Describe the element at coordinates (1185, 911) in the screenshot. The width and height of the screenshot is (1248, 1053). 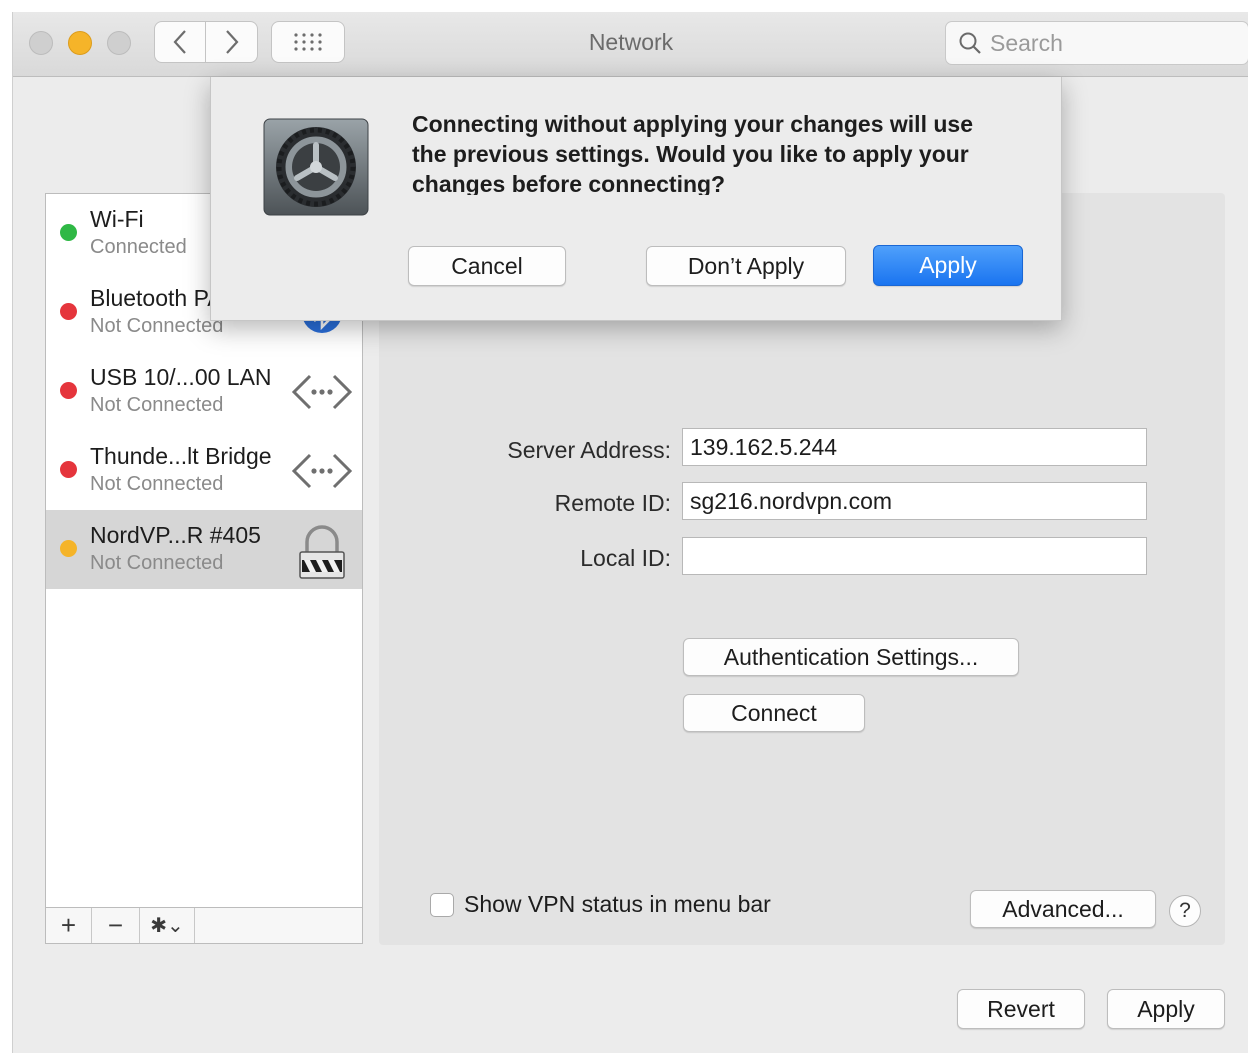
I see `help-button: ?` at that location.